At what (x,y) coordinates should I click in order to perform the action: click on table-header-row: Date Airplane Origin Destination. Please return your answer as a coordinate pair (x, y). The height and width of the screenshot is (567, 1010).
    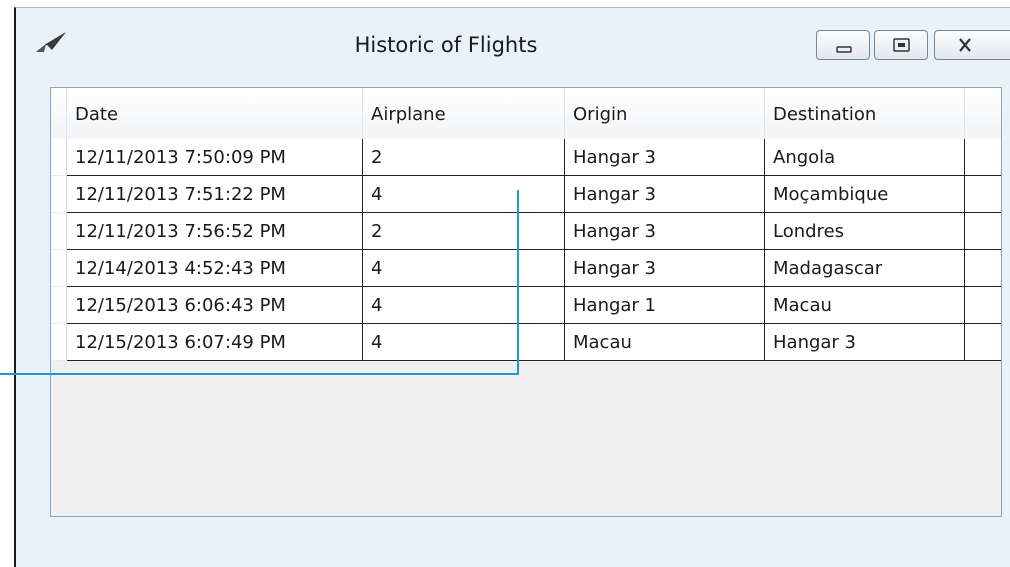
    Looking at the image, I should click on (526, 114).